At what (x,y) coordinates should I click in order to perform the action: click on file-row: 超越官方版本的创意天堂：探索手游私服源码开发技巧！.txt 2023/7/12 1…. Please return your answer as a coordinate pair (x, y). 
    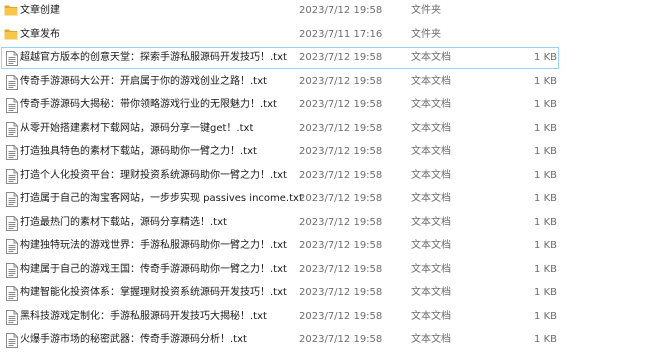
    Looking at the image, I should click on (332, 58).